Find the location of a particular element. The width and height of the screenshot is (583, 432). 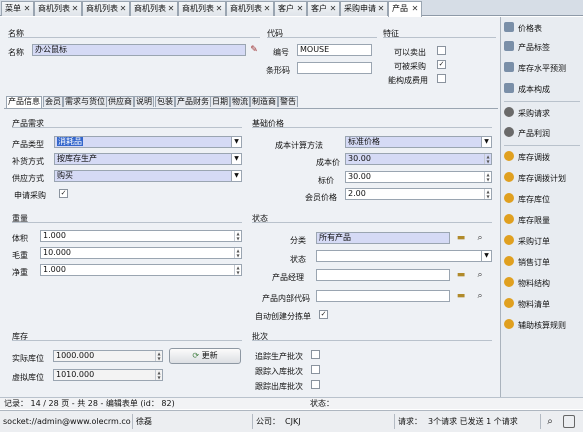

sidebar-item-label: 产品标签 is located at coordinates (534, 47).